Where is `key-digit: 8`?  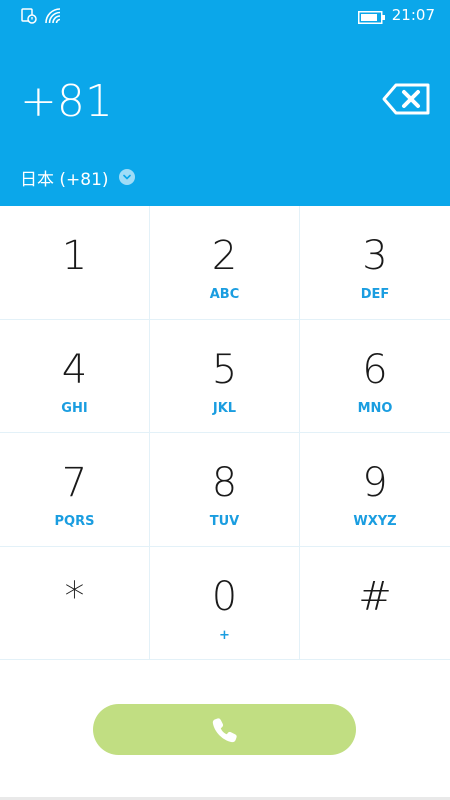 key-digit: 8 is located at coordinates (224, 483).